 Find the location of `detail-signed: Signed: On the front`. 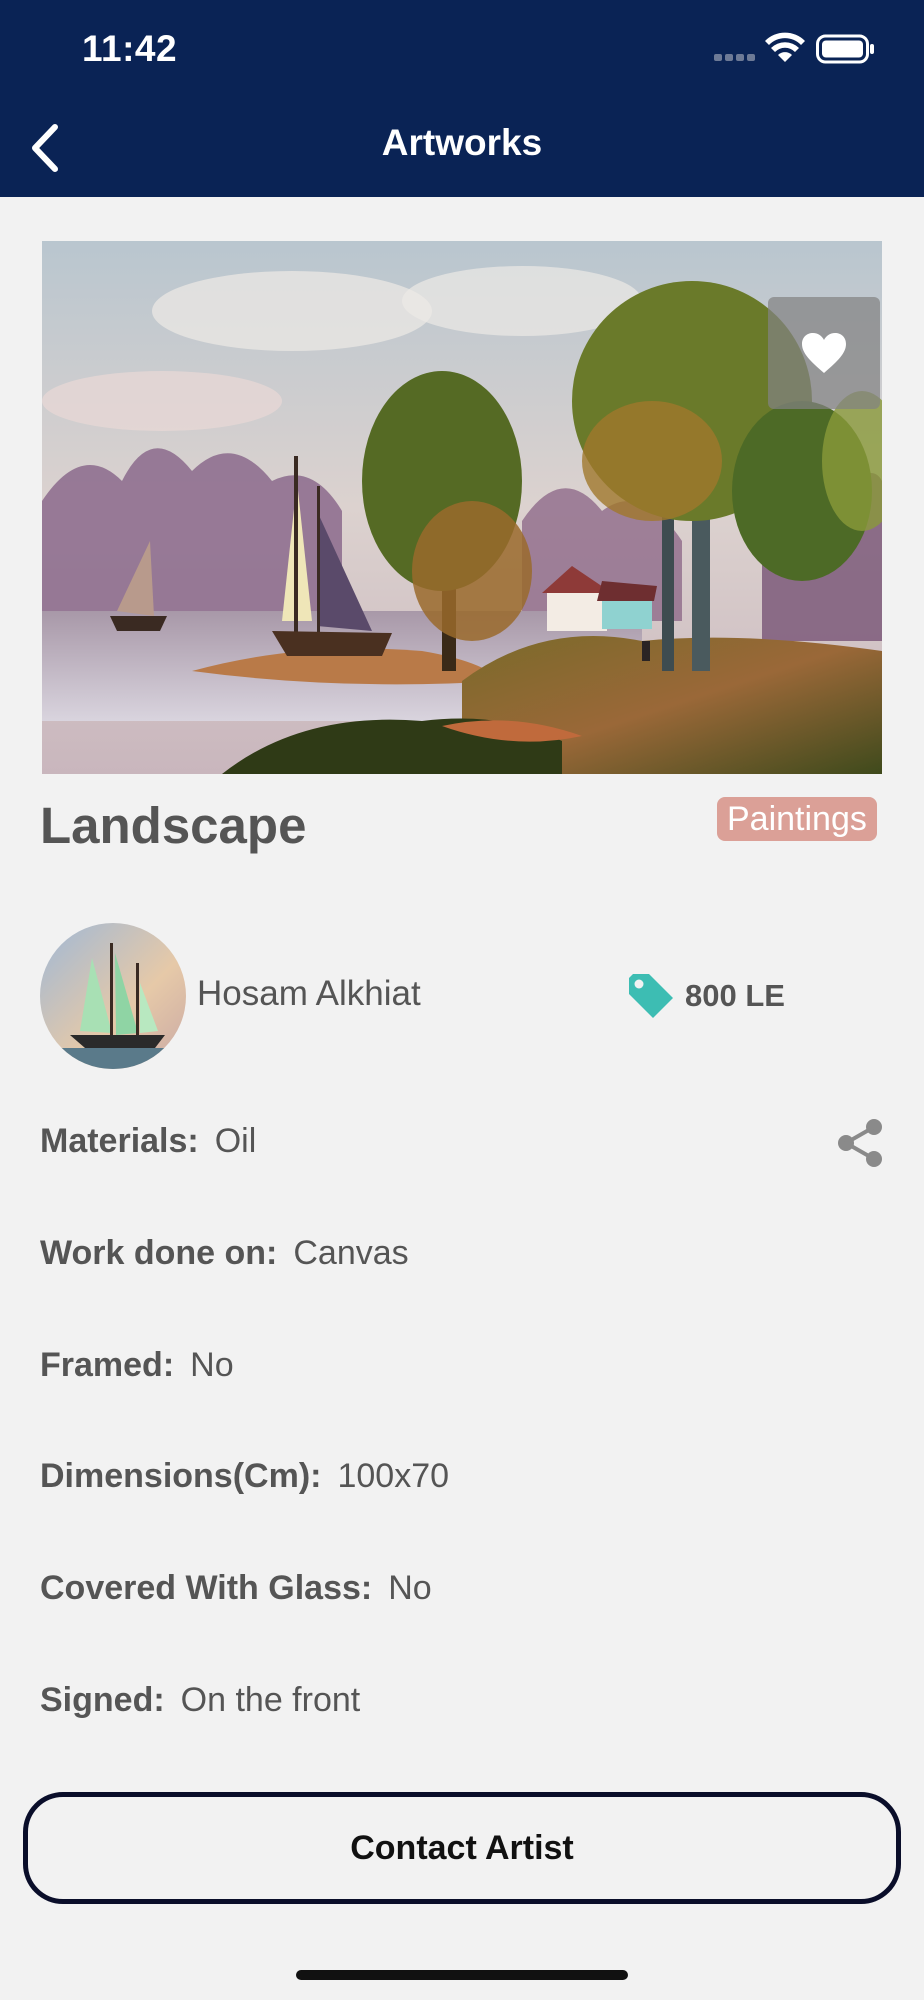

detail-signed: Signed: On the front is located at coordinates (200, 1700).